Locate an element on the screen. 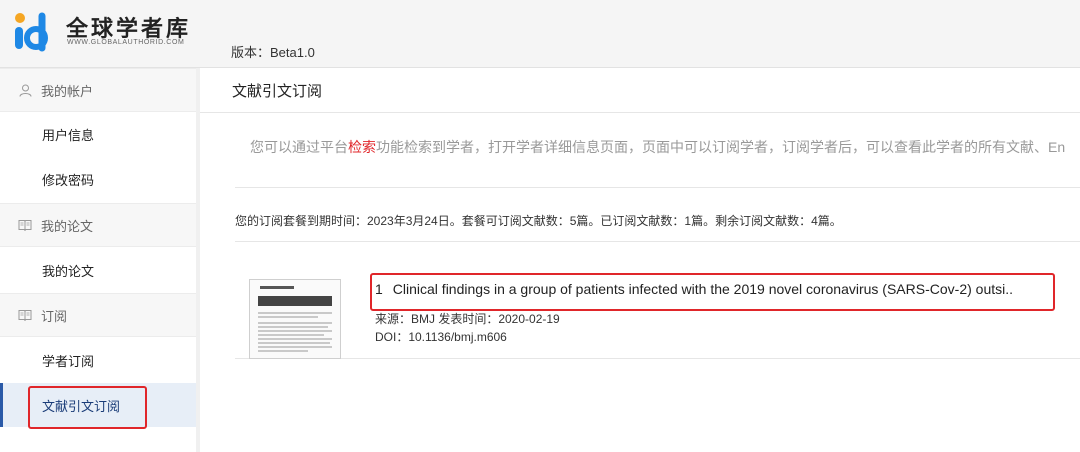 Image resolution: width=1080 pixels, height=452 pixels. sidebar-item-change-password: 修改密码 is located at coordinates (98, 179).